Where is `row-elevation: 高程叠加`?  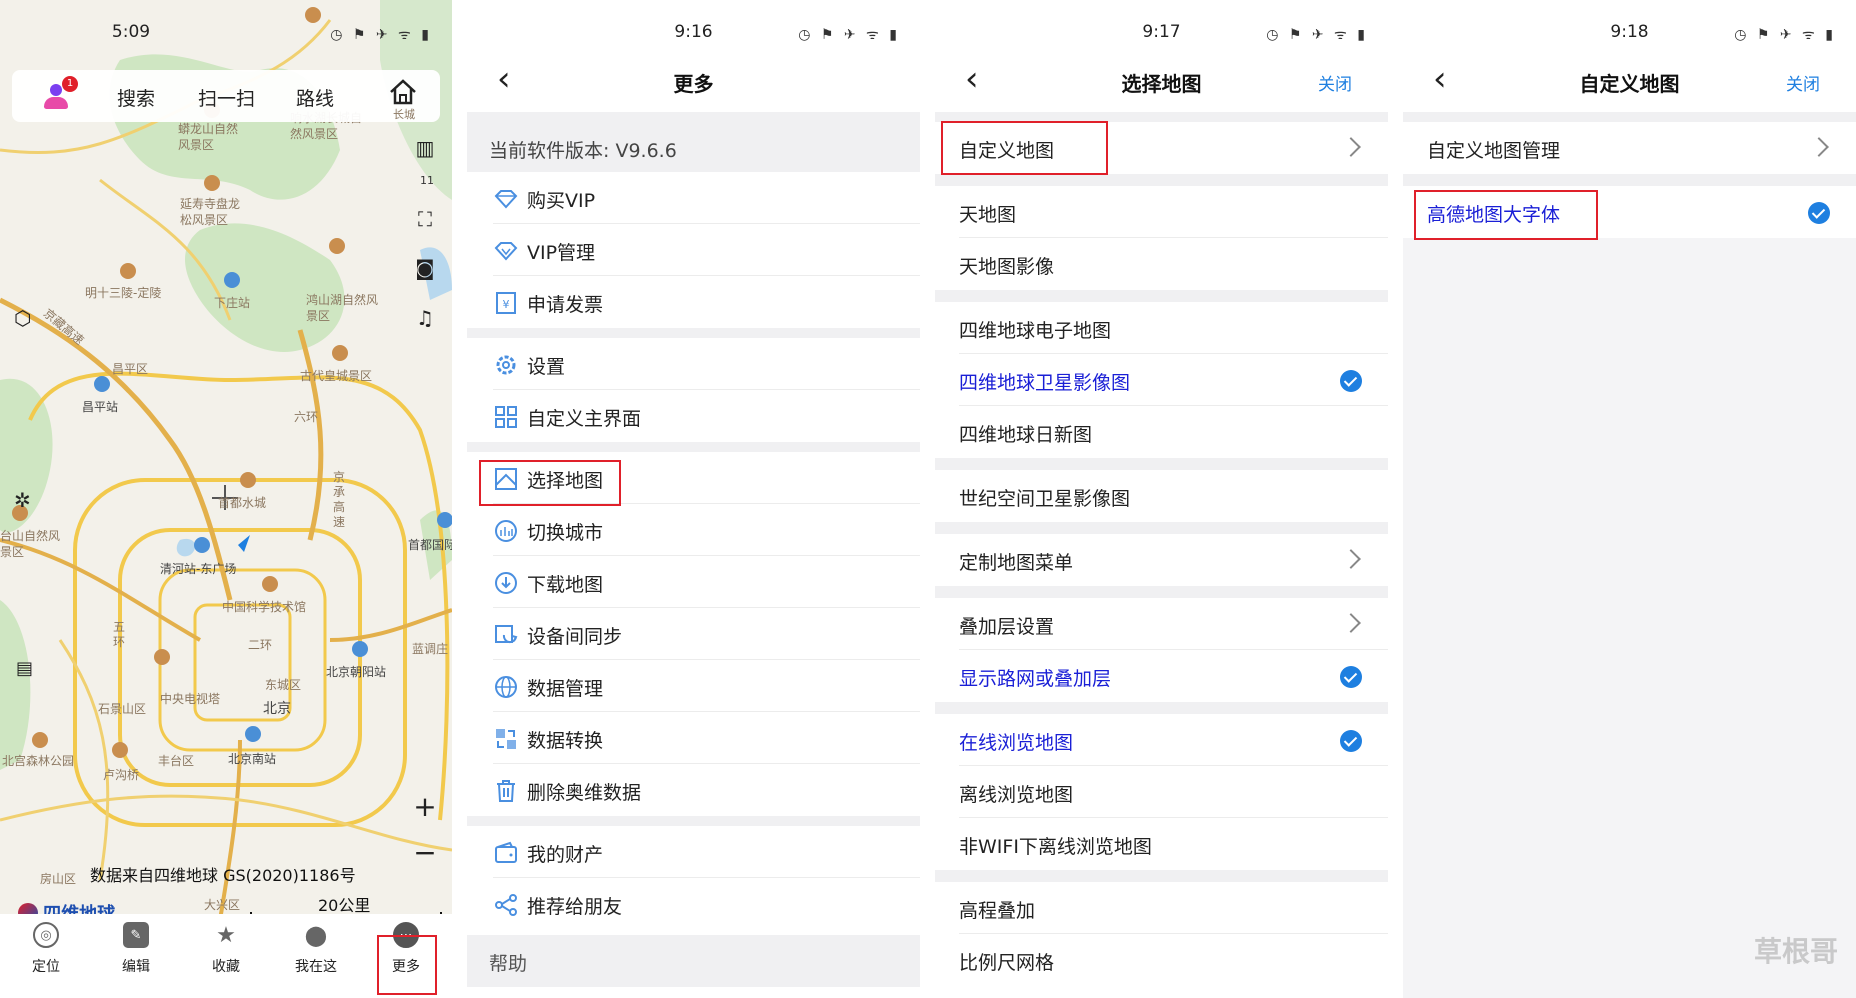
row-elevation: 高程叠加 is located at coordinates (1161, 908).